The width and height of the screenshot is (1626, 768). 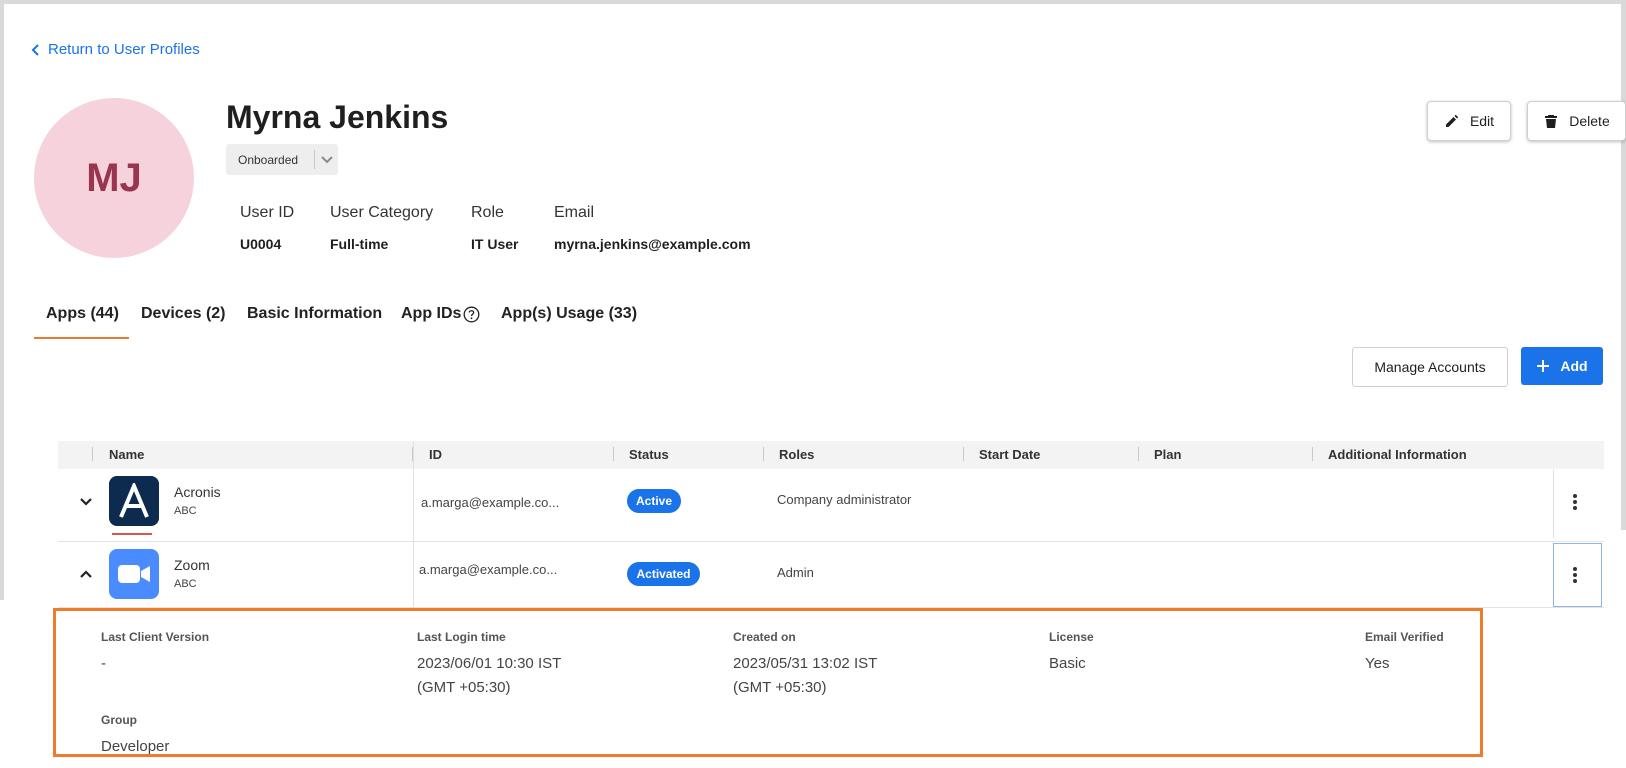 I want to click on chevron-left-icon, so click(x=35, y=49).